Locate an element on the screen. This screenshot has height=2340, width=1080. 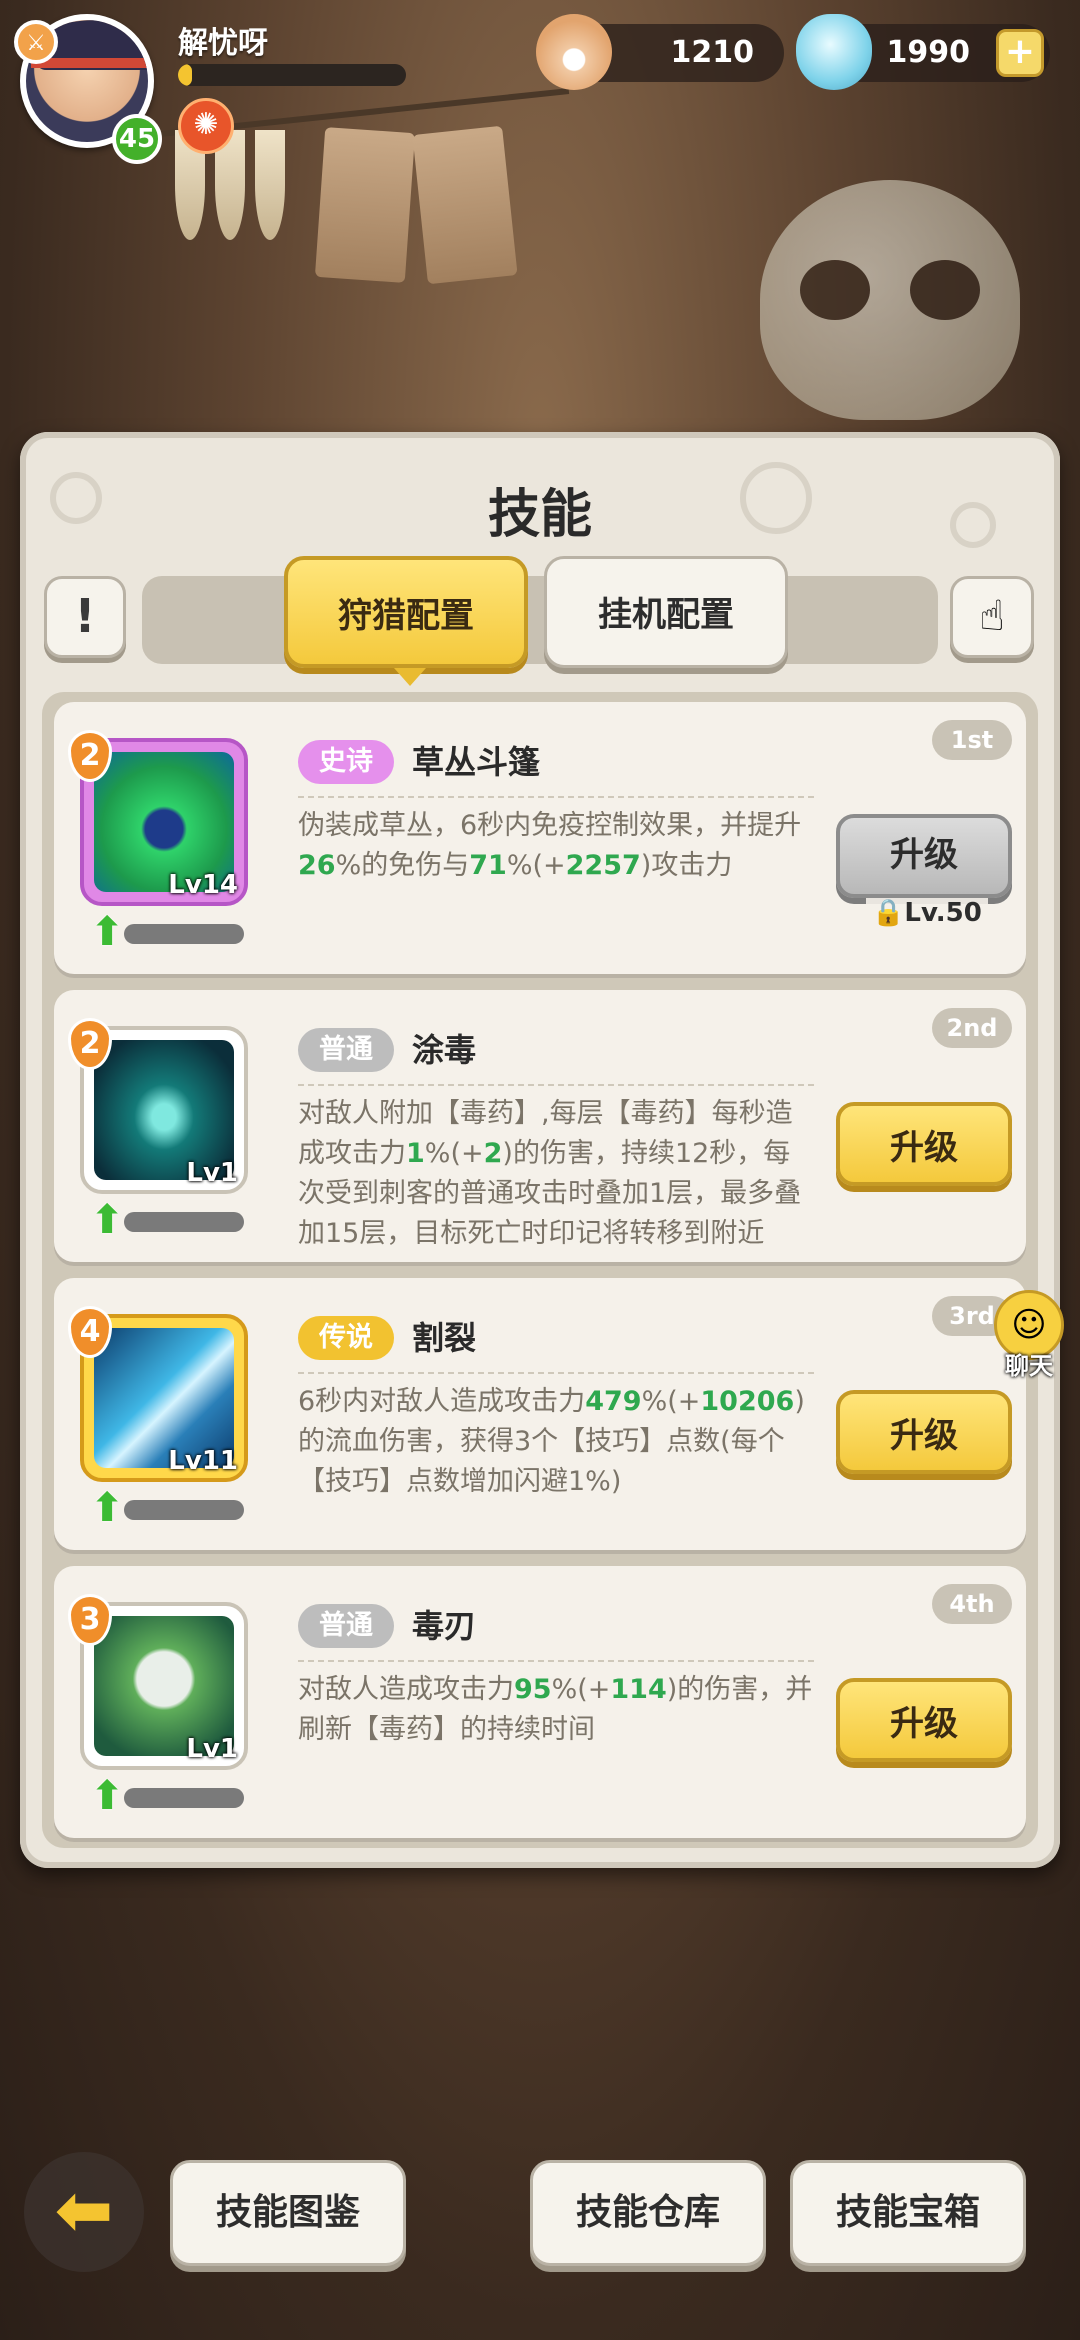
lock-level: Lv.50 is located at coordinates (943, 913).